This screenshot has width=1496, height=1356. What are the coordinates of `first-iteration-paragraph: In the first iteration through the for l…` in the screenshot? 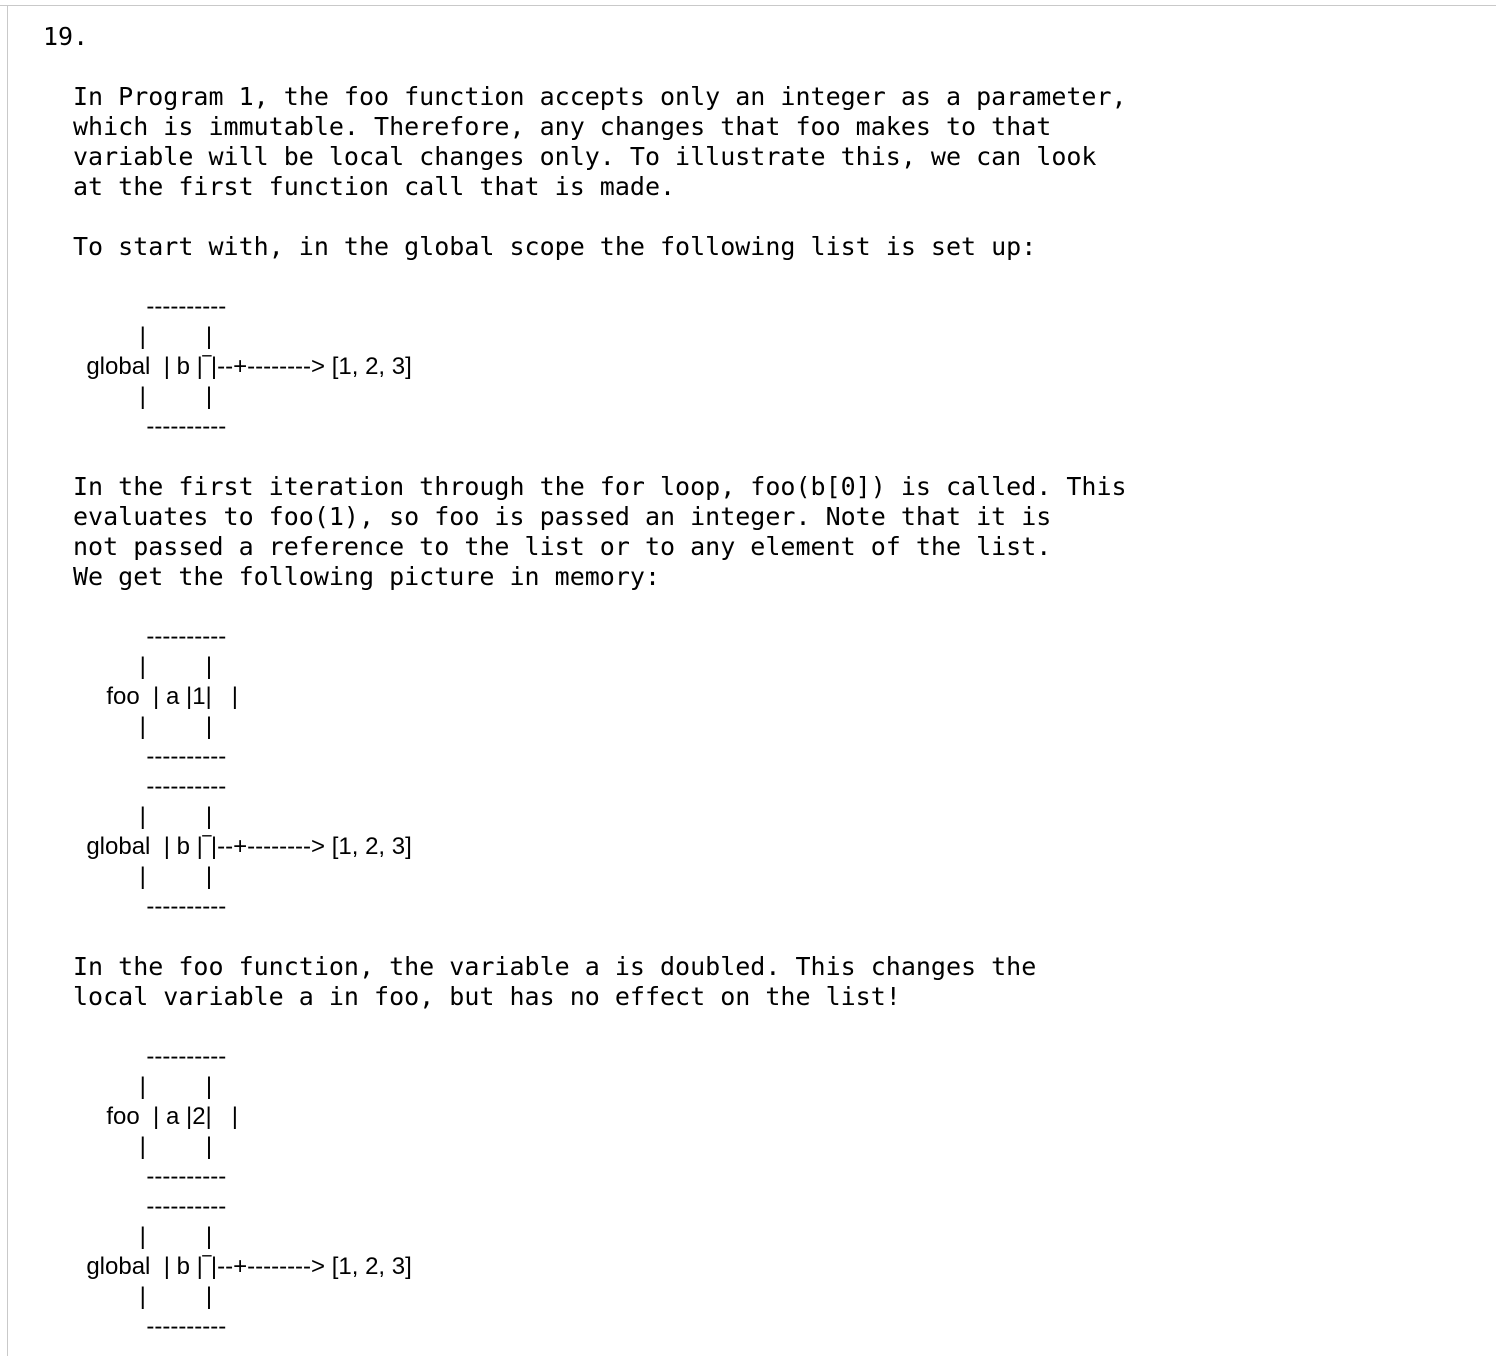 It's located at (600, 531).